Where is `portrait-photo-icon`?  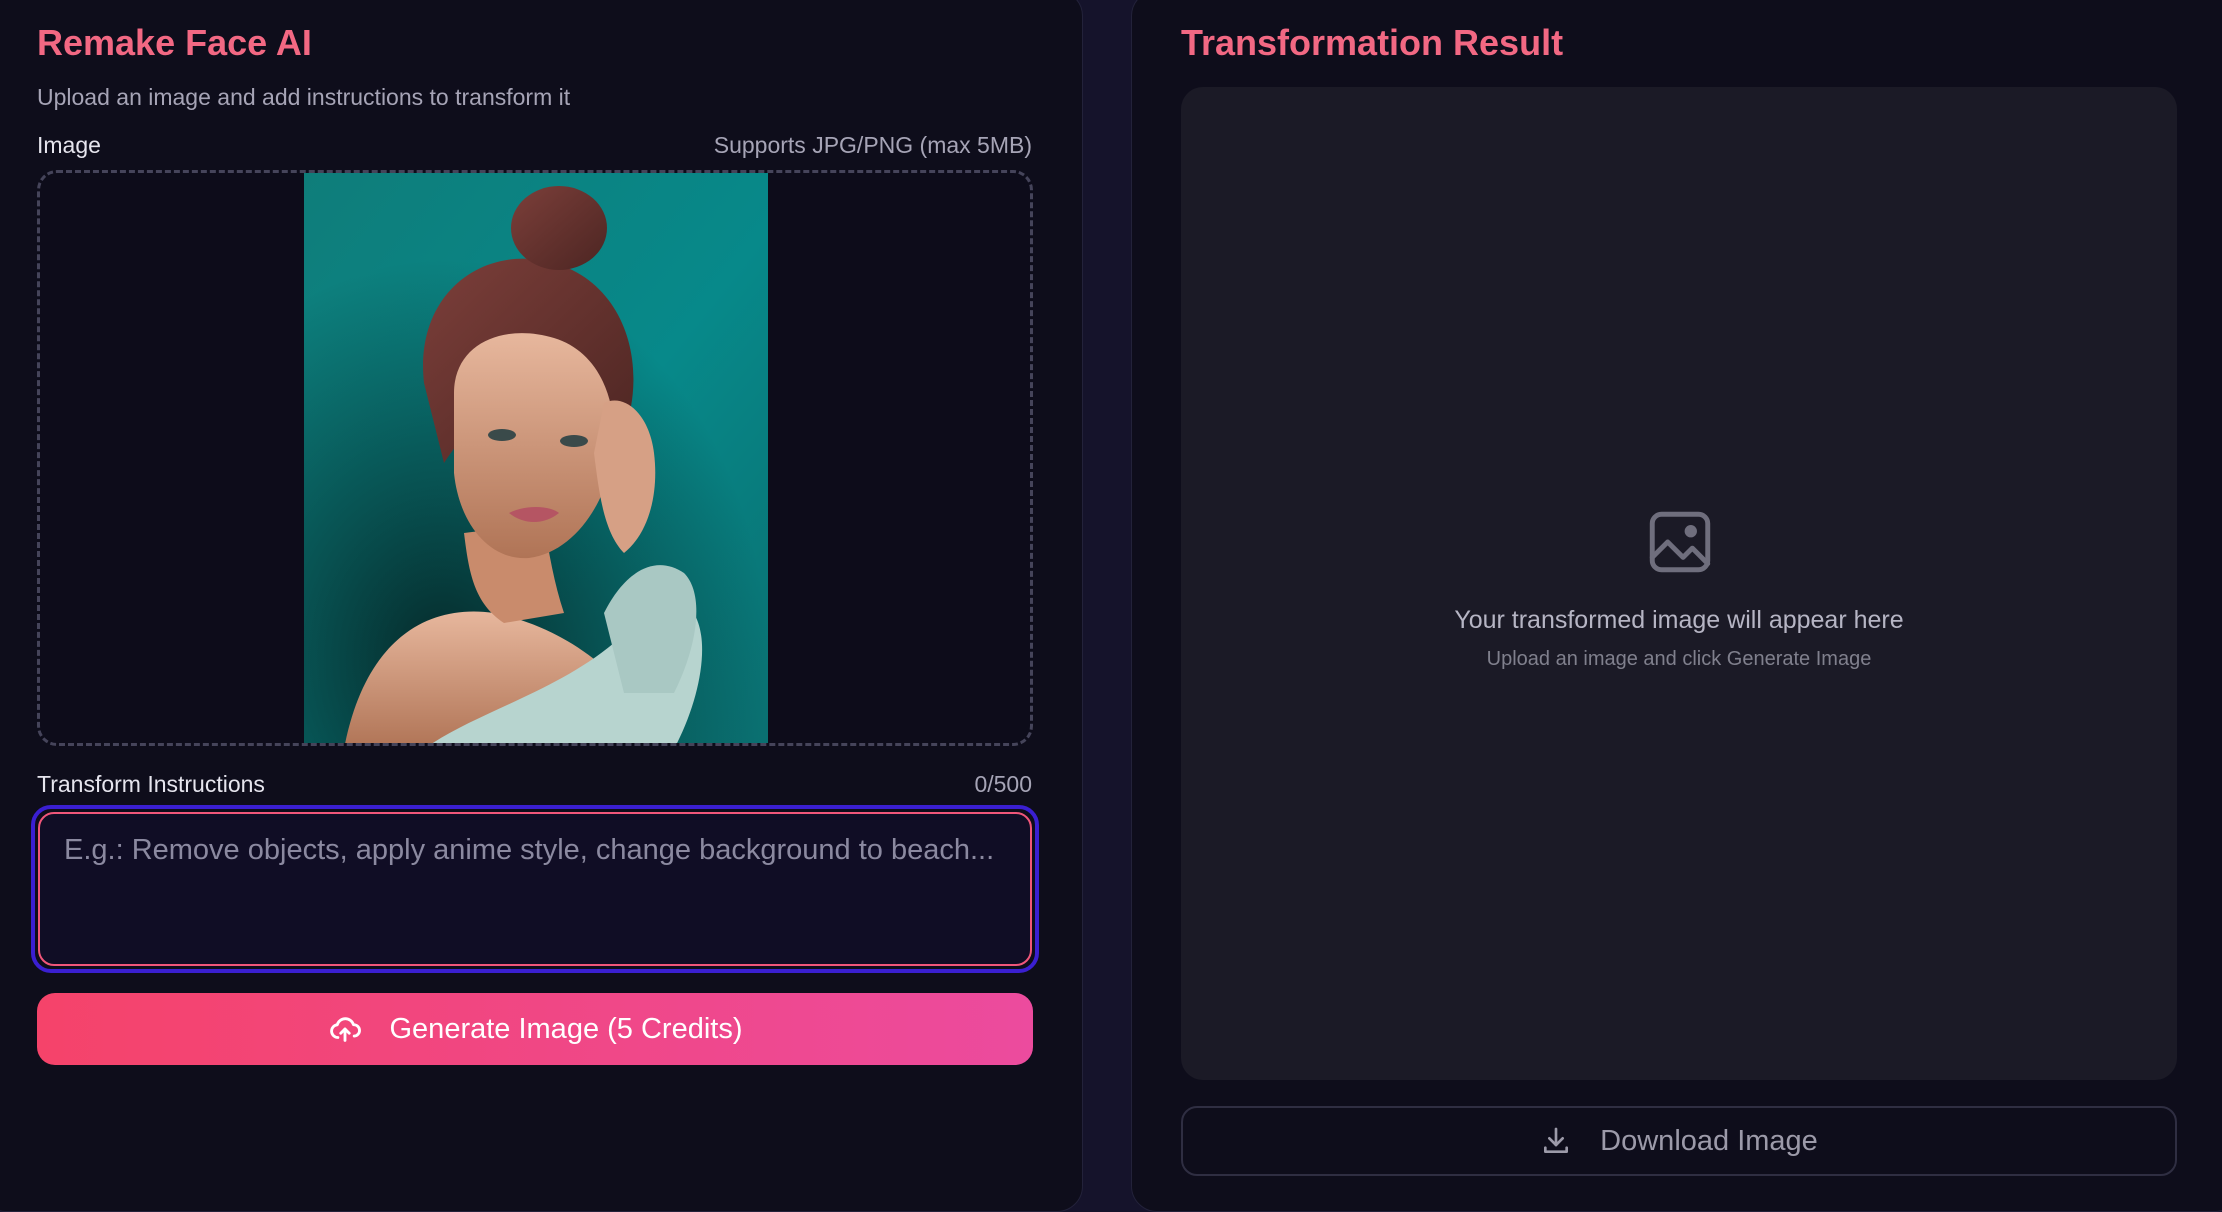
portrait-photo-icon is located at coordinates (536, 458).